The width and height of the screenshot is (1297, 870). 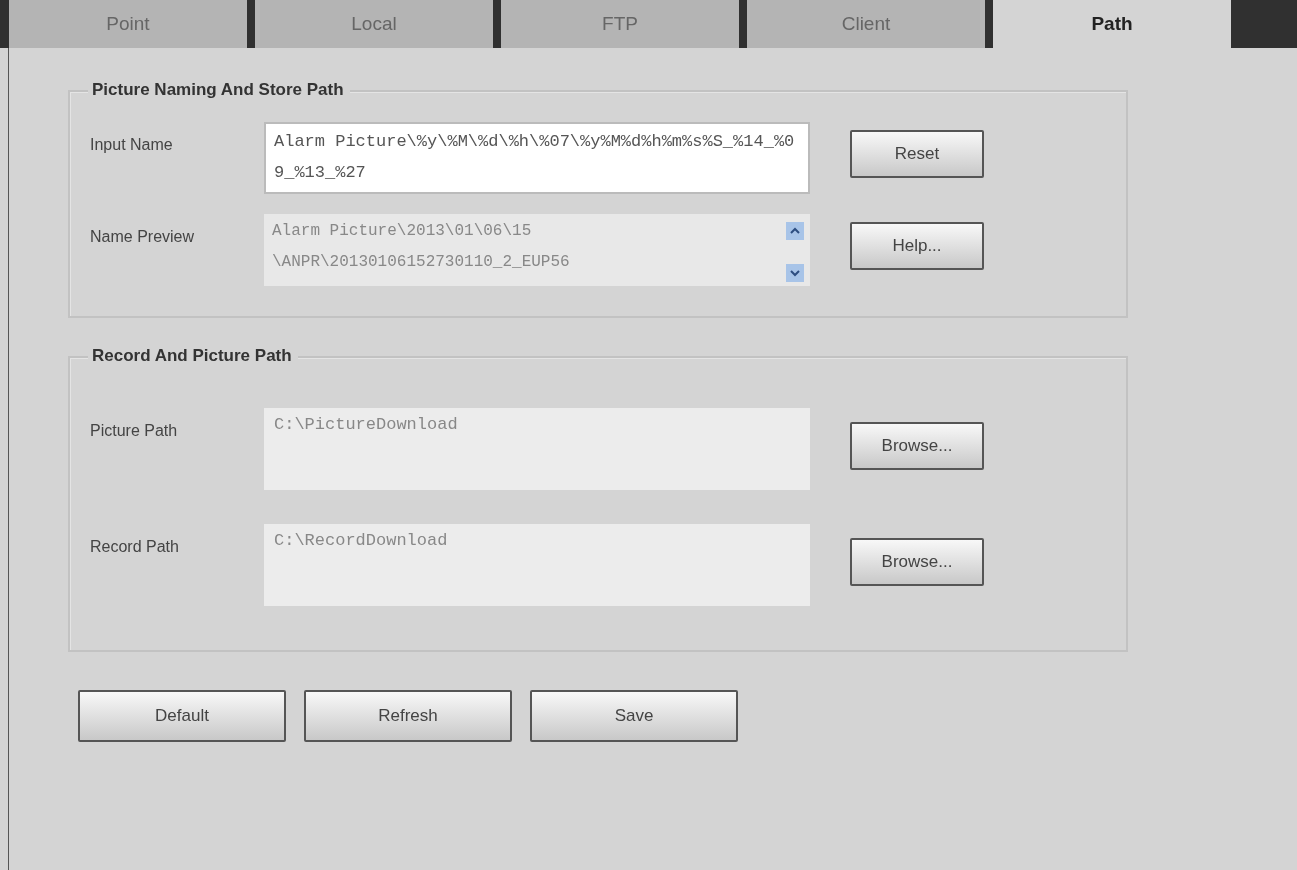 I want to click on tab: Path, so click(x=1112, y=24).